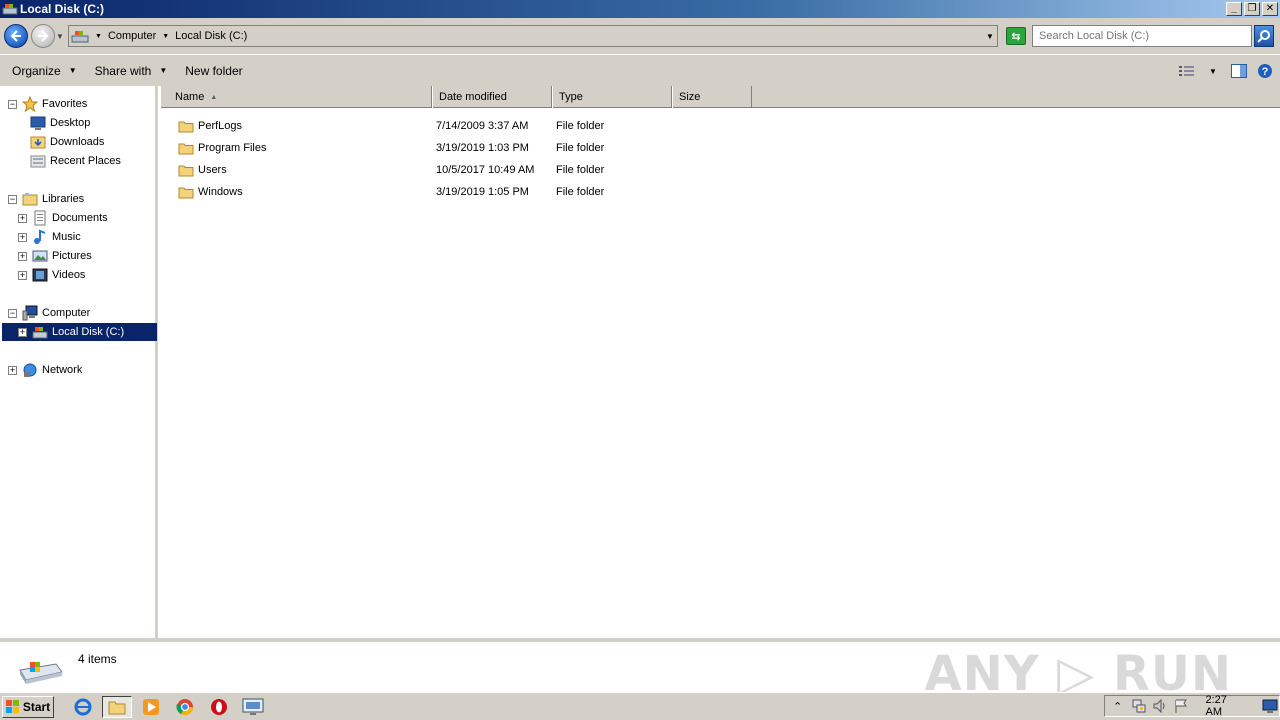 The height and width of the screenshot is (720, 1280). I want to click on recent-pages-dropdown: ▼, so click(60, 36).